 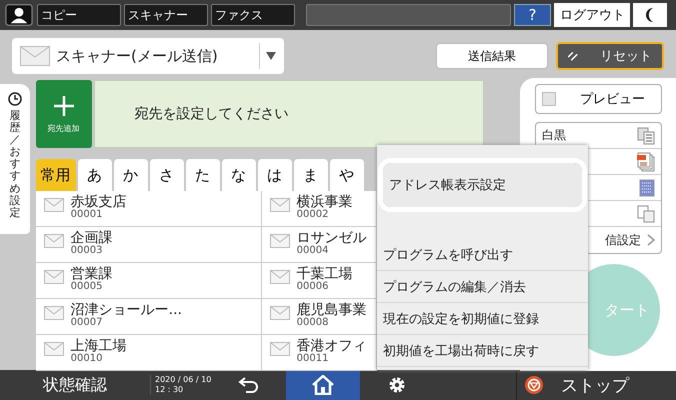 What do you see at coordinates (169, 390) in the screenshot?
I see `time-text: 12 : 30` at bounding box center [169, 390].